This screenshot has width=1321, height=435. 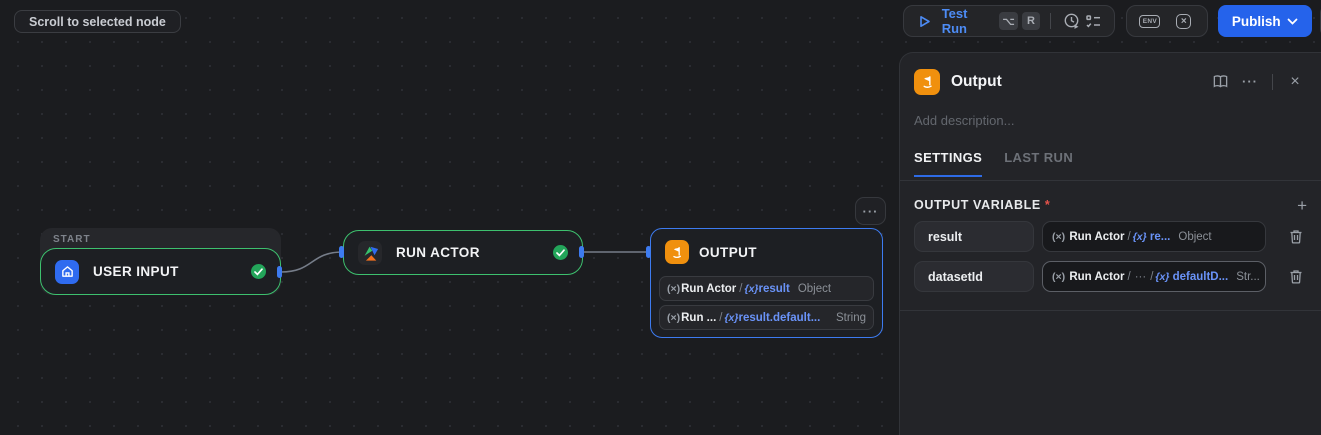 What do you see at coordinates (136, 271) in the screenshot?
I see `node-title: USER INPUT` at bounding box center [136, 271].